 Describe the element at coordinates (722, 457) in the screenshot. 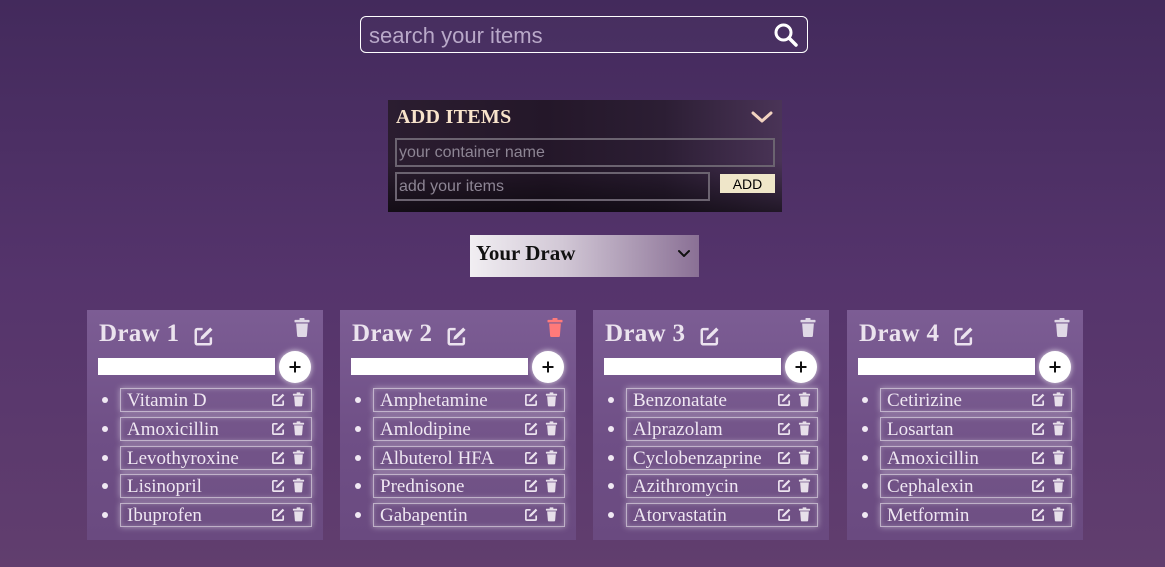

I see `item-box: Cyclobenzaprine` at that location.